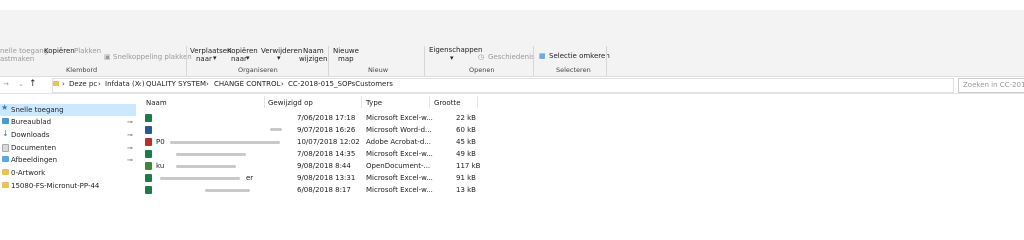 Image resolution: width=1024 pixels, height=240 pixels. Describe the element at coordinates (34, 148) in the screenshot. I see `nav-item-label: Documenten` at that location.